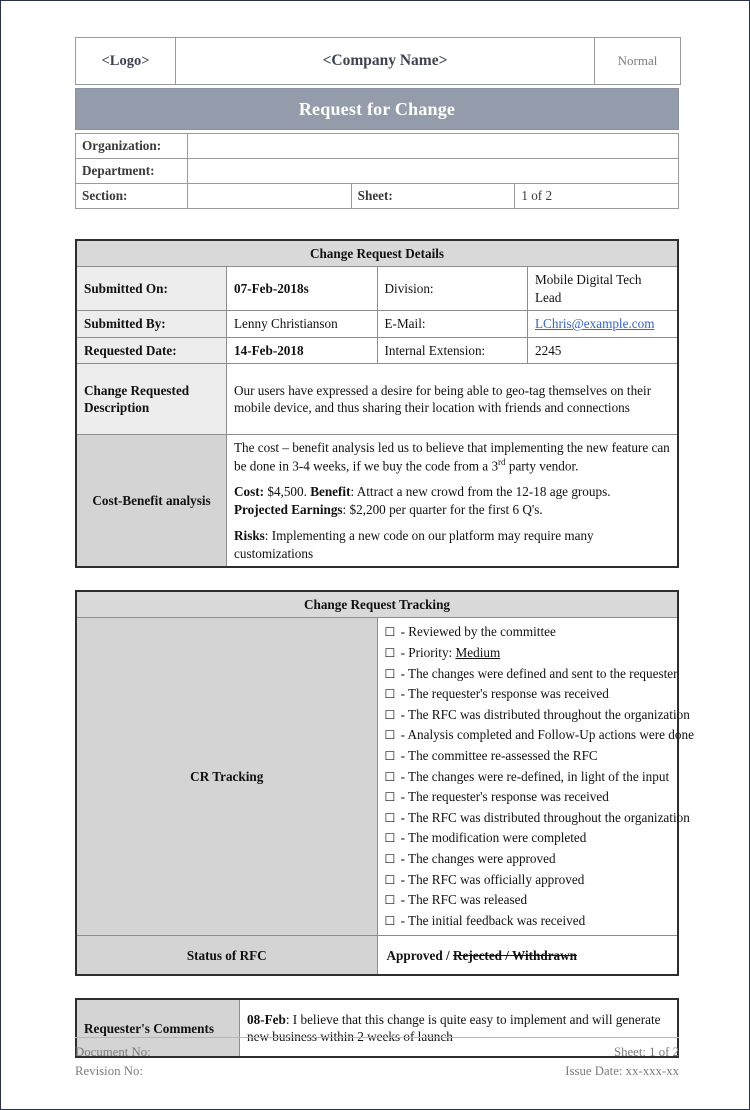 The image size is (750, 1110). I want to click on cost-label: Cost:, so click(249, 492).